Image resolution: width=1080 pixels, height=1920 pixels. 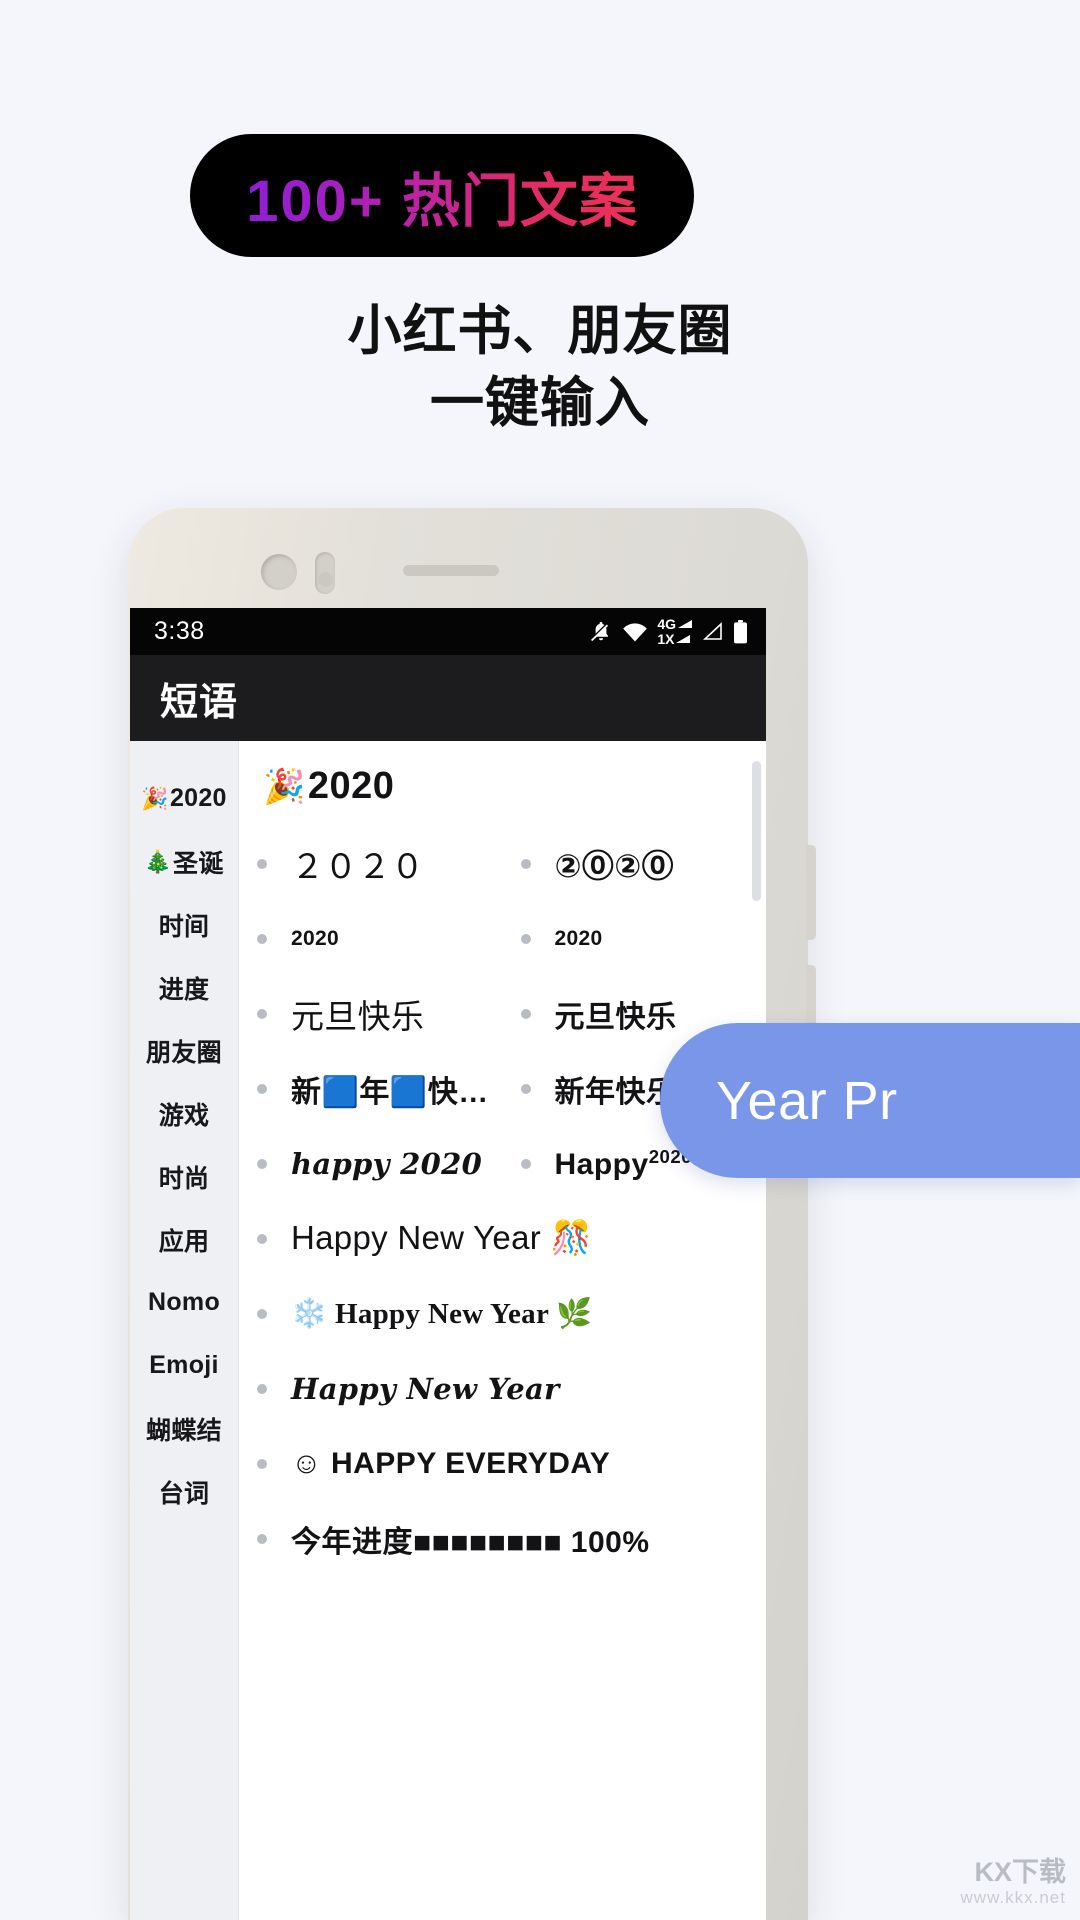 I want to click on content-scrollbar, so click(x=756, y=831).